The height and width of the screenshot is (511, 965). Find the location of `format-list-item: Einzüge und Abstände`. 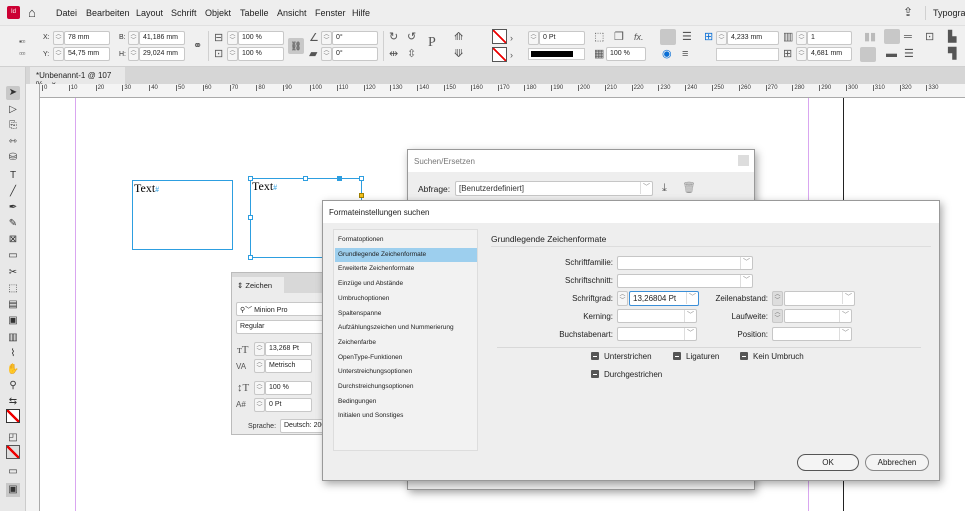

format-list-item: Einzüge und Abstände is located at coordinates (406, 284).